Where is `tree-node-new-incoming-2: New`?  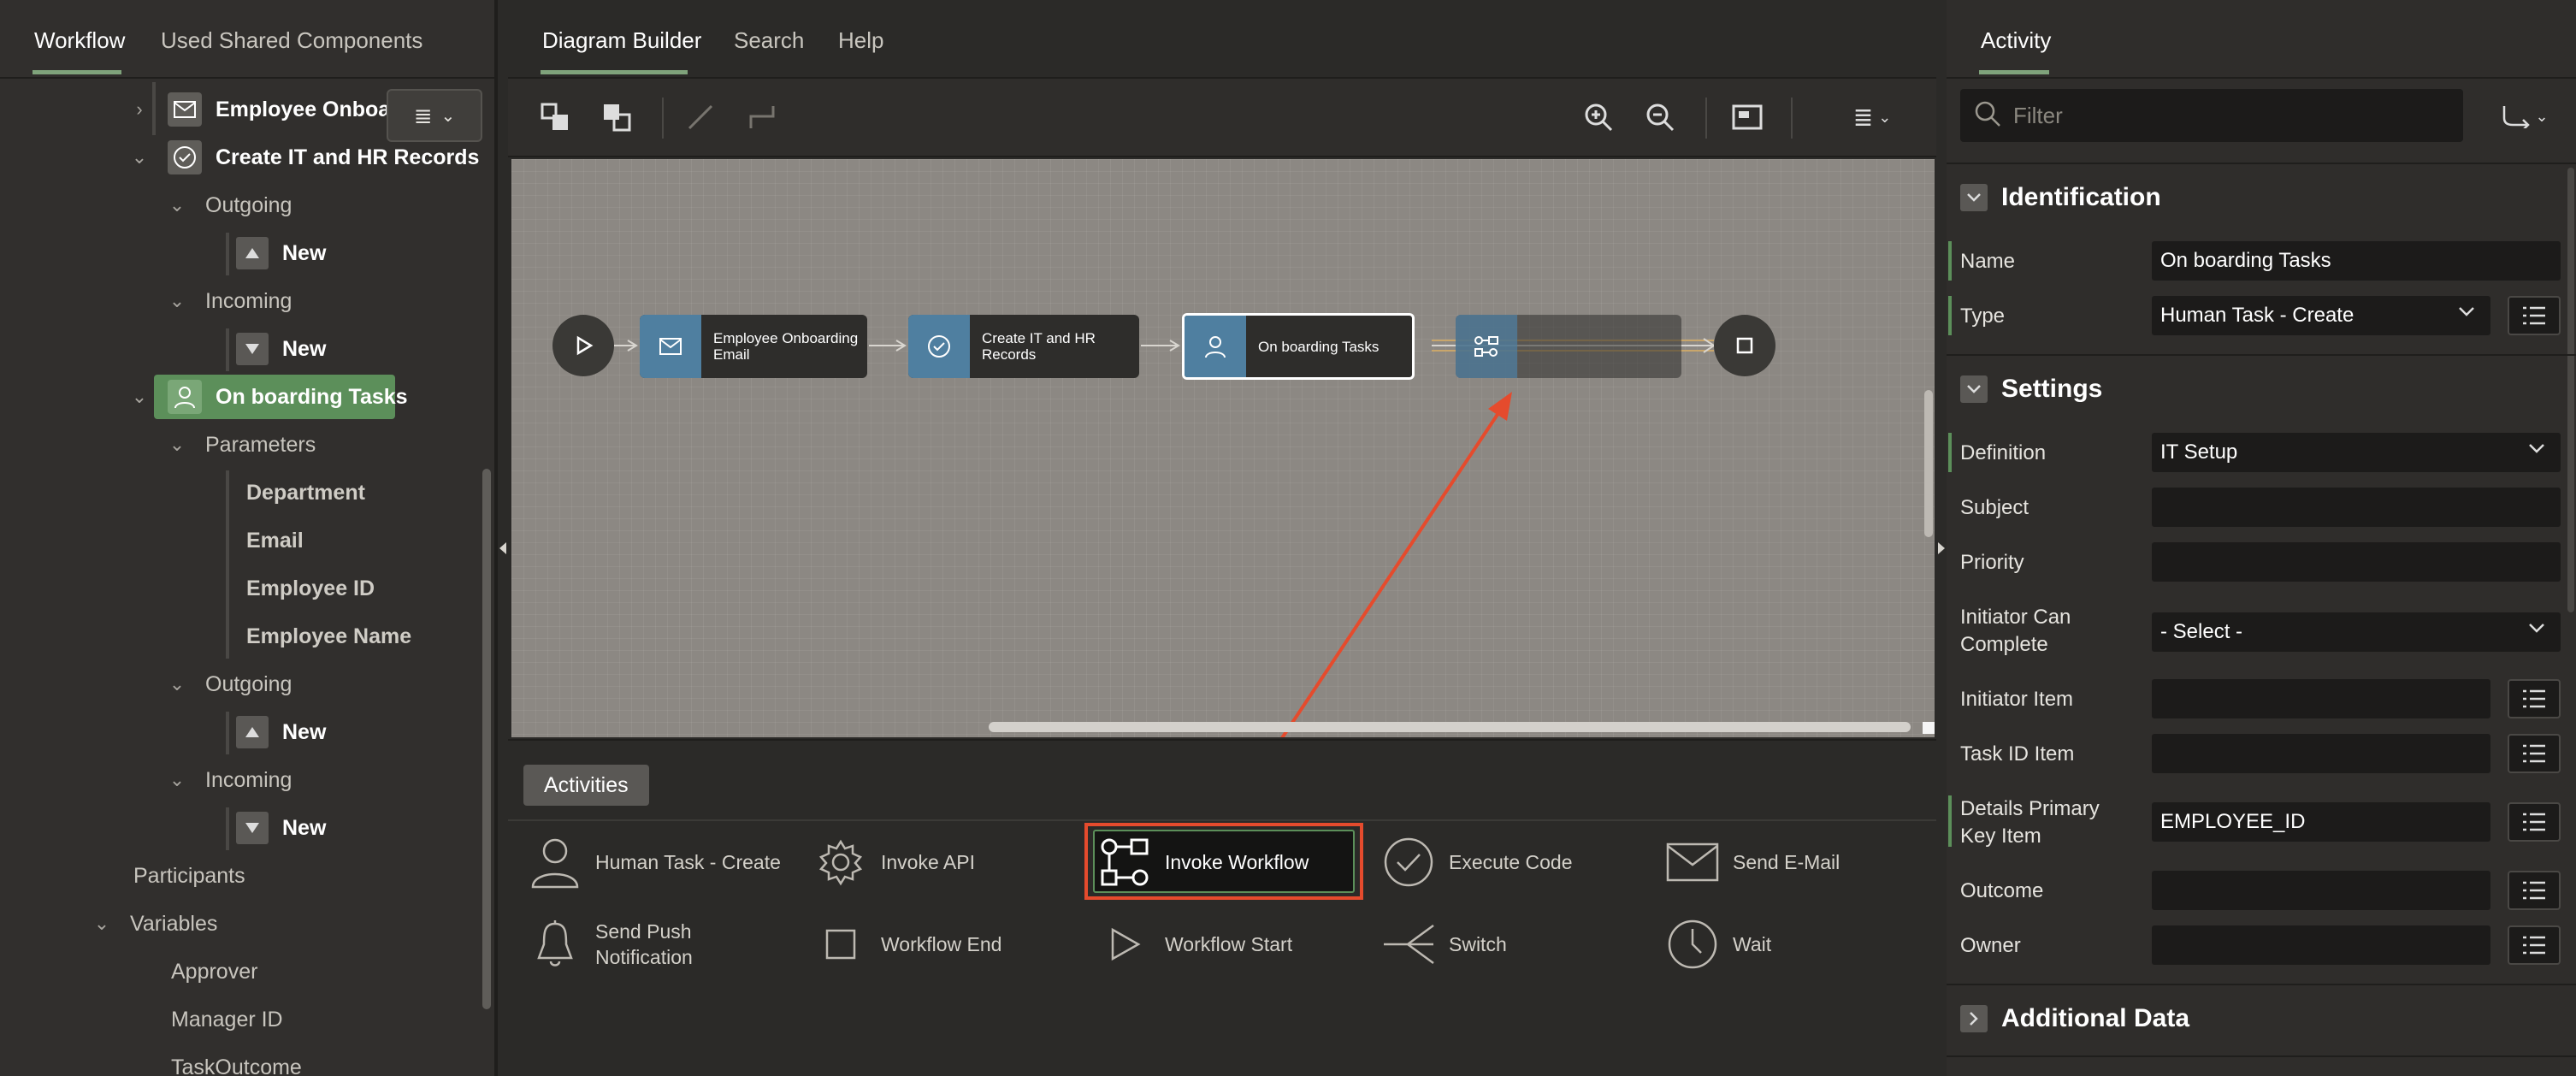
tree-node-new-incoming-2: New is located at coordinates (281, 828).